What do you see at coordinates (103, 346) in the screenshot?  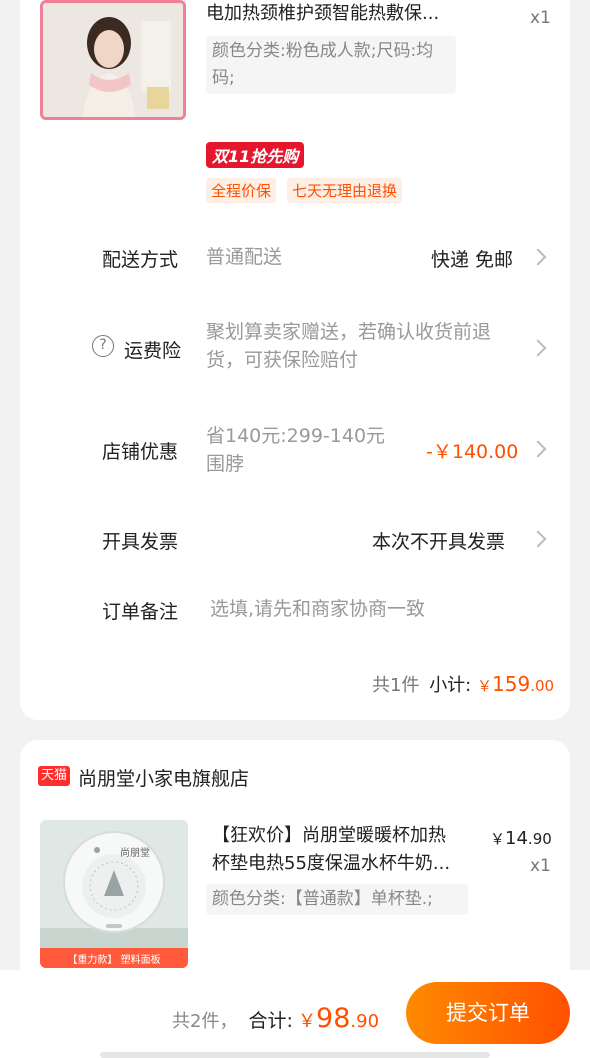 I see `question-icon: ?` at bounding box center [103, 346].